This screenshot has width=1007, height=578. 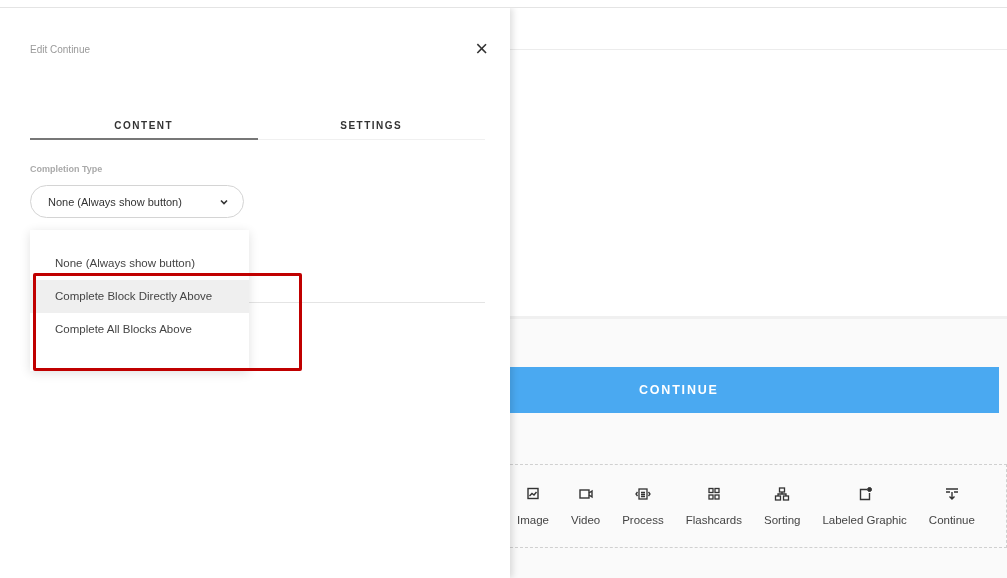 I want to click on tab: SETTINGS, so click(x=371, y=130).